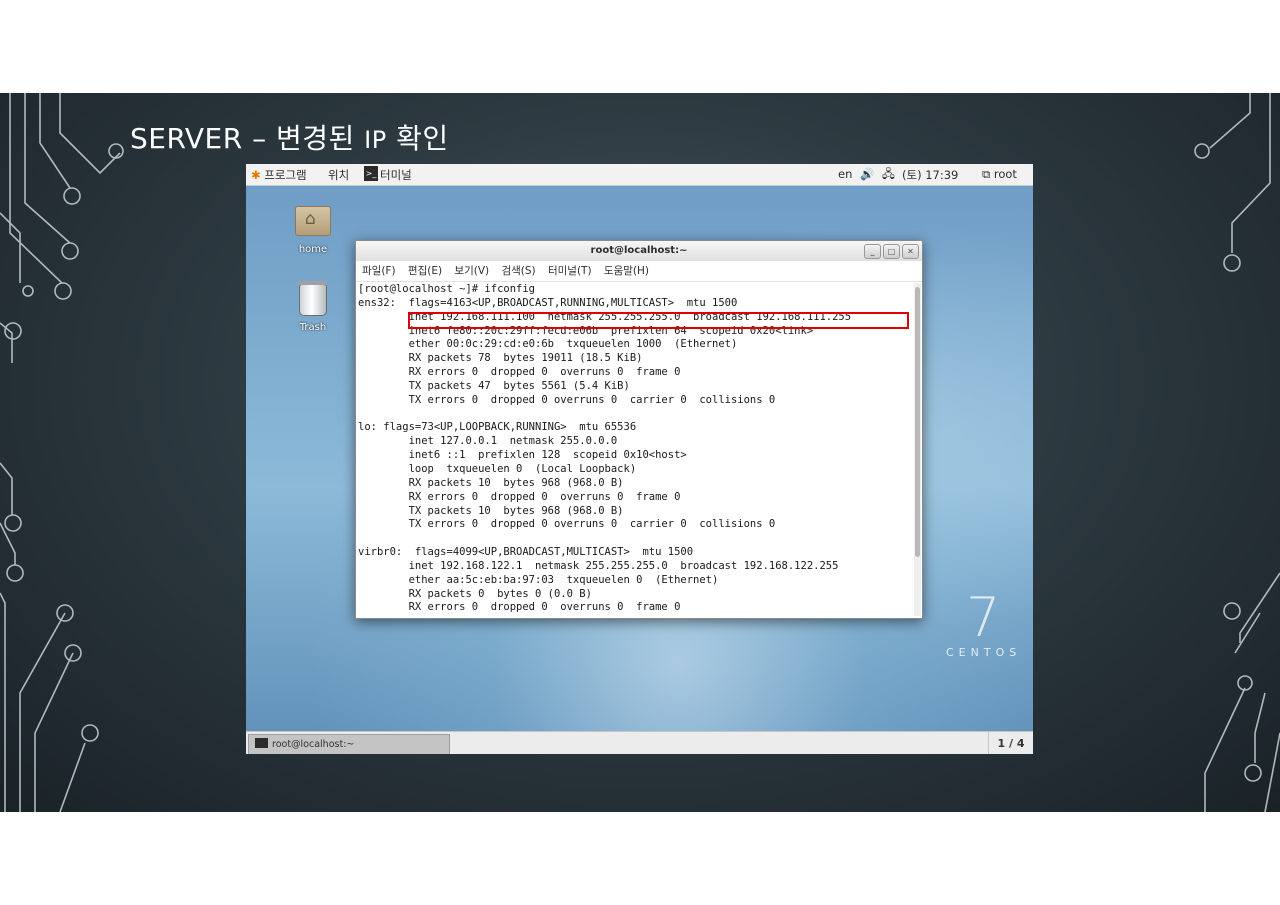 Image resolution: width=1280 pixels, height=905 pixels. I want to click on places-menu: 위치, so click(338, 175).